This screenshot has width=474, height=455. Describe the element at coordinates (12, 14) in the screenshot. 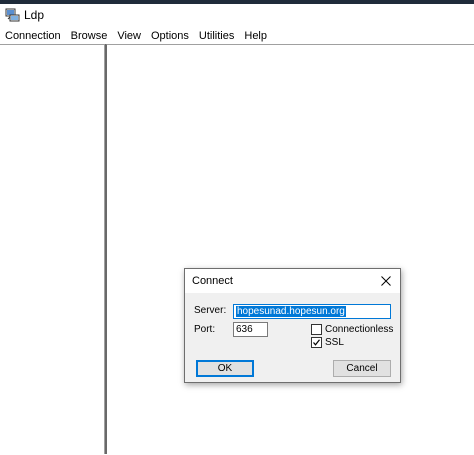

I see `ldp-app-icon` at that location.